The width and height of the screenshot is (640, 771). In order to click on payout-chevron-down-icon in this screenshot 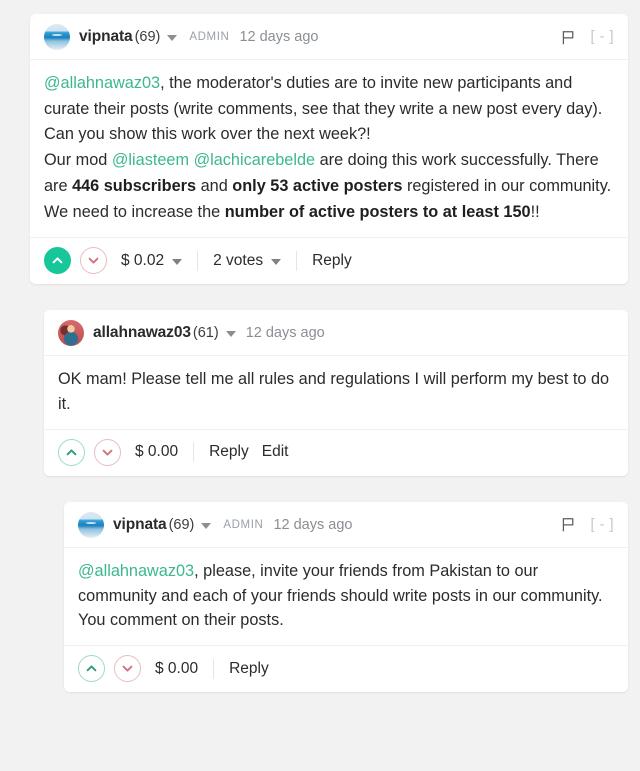, I will do `click(177, 262)`.